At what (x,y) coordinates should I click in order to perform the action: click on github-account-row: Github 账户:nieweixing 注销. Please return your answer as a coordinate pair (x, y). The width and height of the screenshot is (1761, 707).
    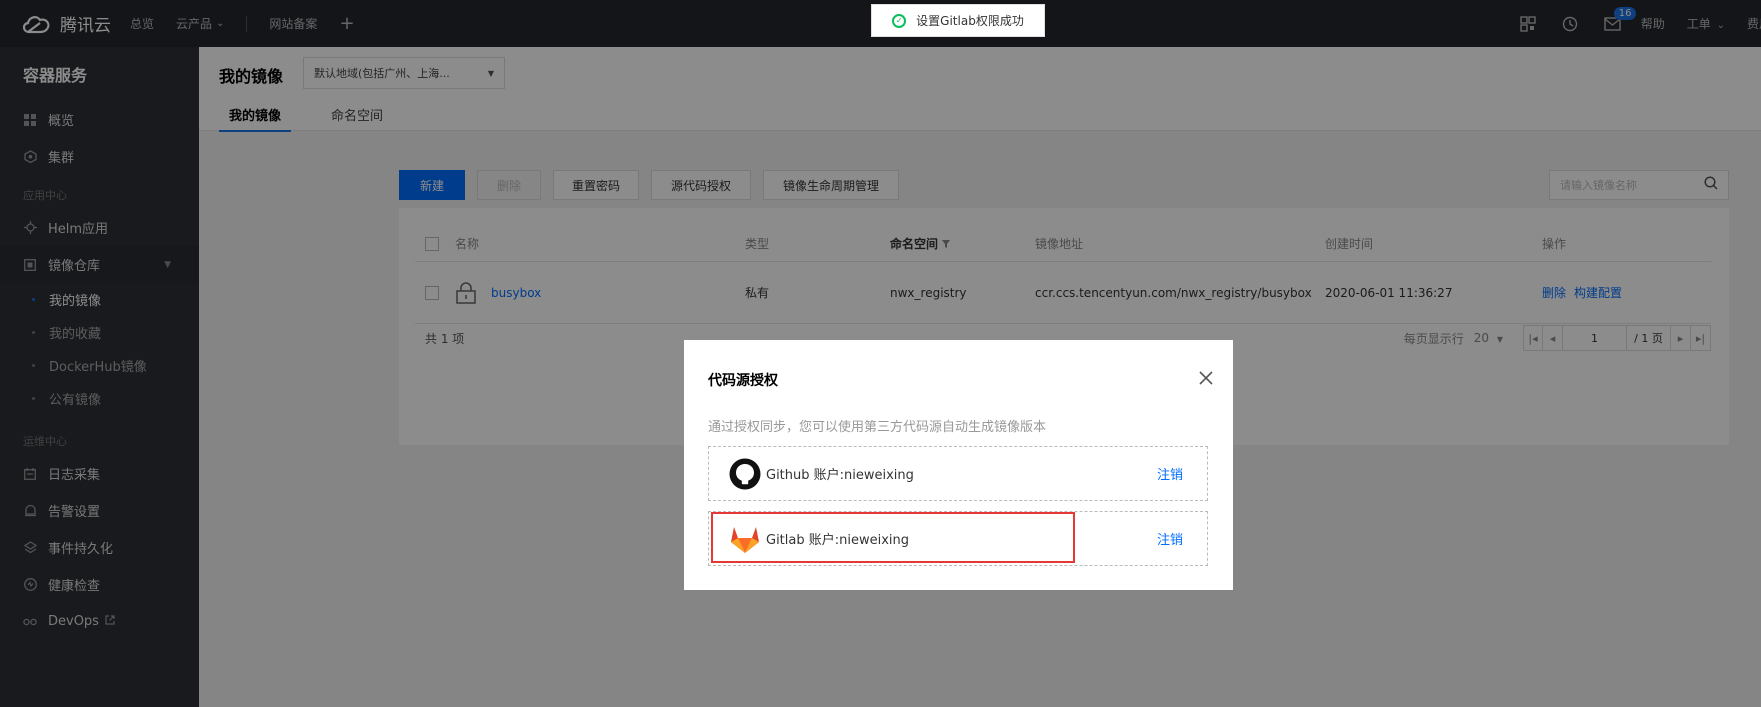
    Looking at the image, I should click on (958, 473).